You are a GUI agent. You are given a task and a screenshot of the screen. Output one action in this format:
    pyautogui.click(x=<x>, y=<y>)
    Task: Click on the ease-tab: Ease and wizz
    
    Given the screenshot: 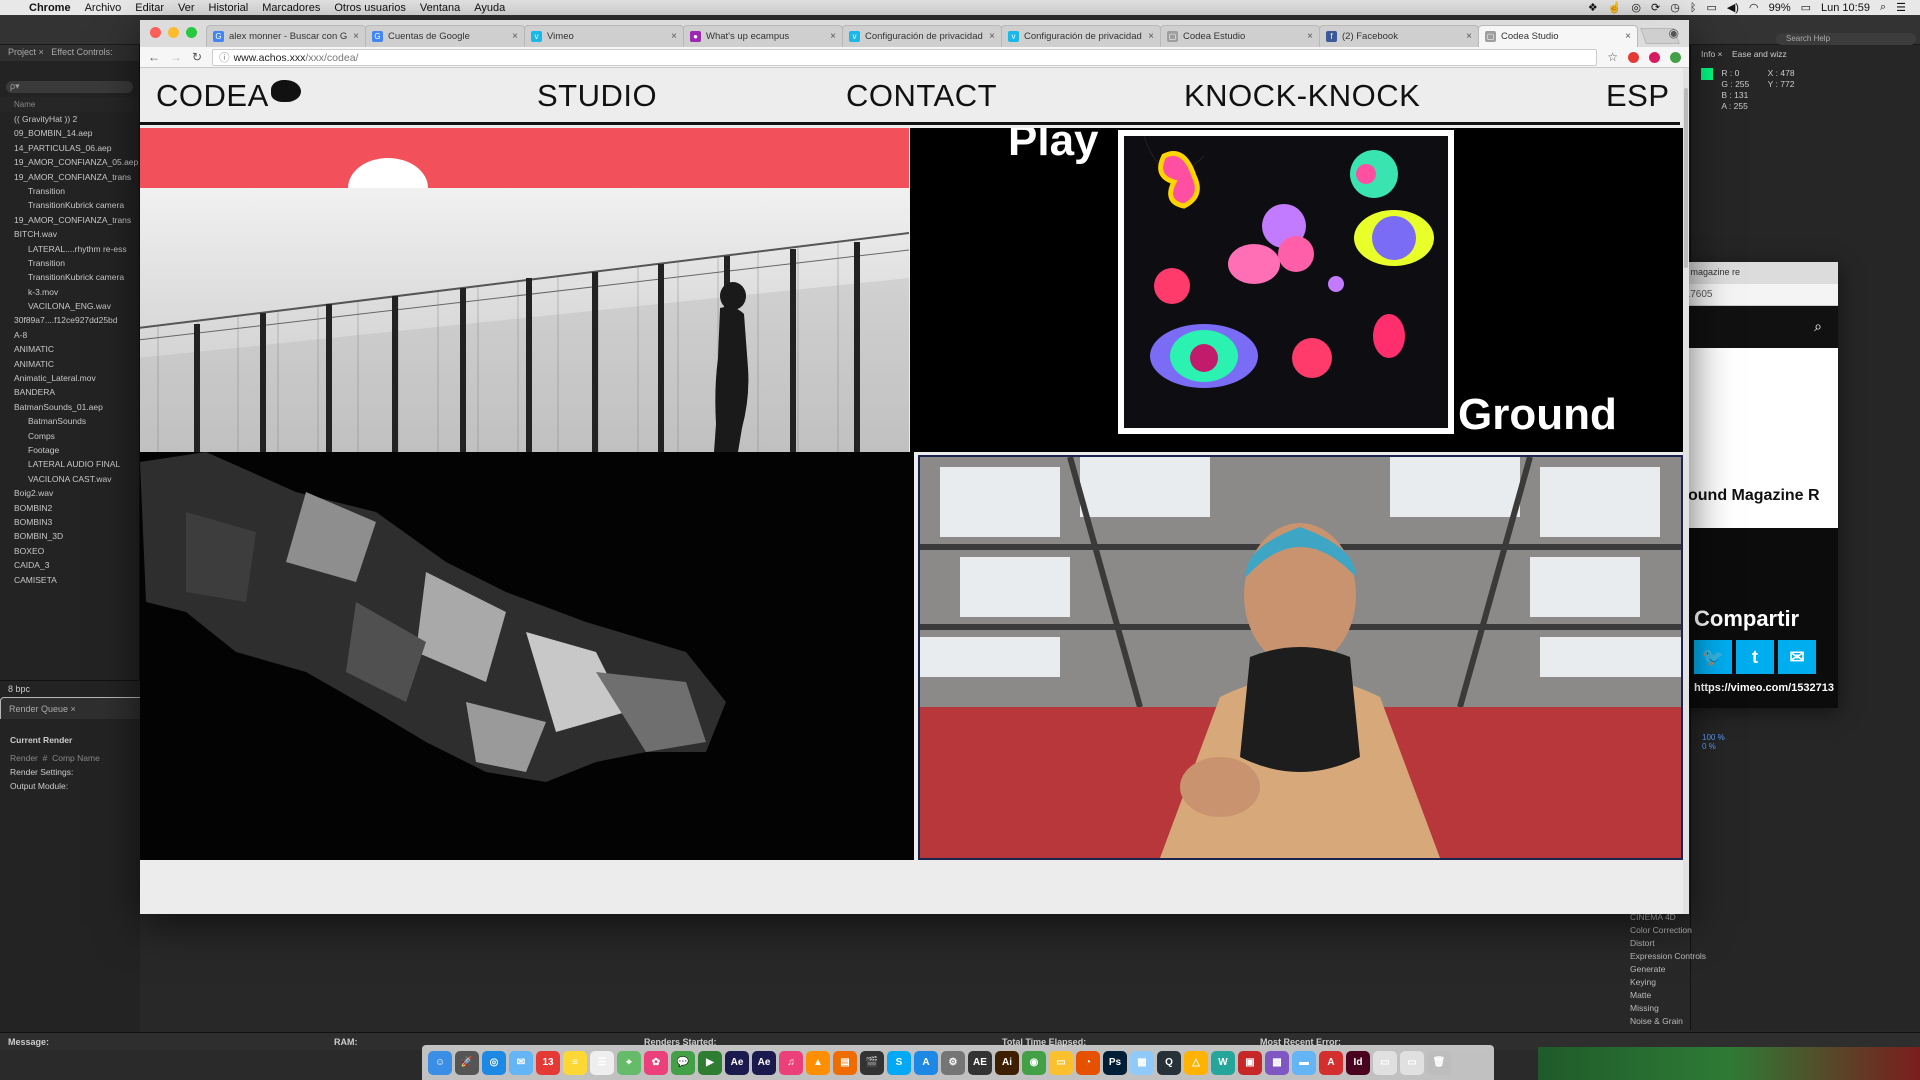 What is the action you would take?
    pyautogui.click(x=1759, y=54)
    